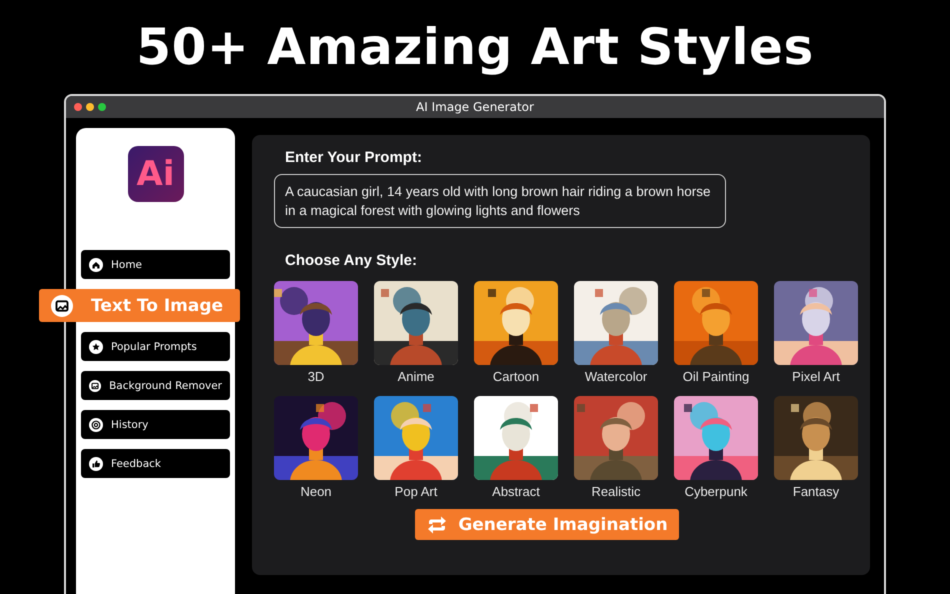 The height and width of the screenshot is (594, 950). Describe the element at coordinates (354, 157) in the screenshot. I see `prompt-heading: Enter Your Prompt:` at that location.